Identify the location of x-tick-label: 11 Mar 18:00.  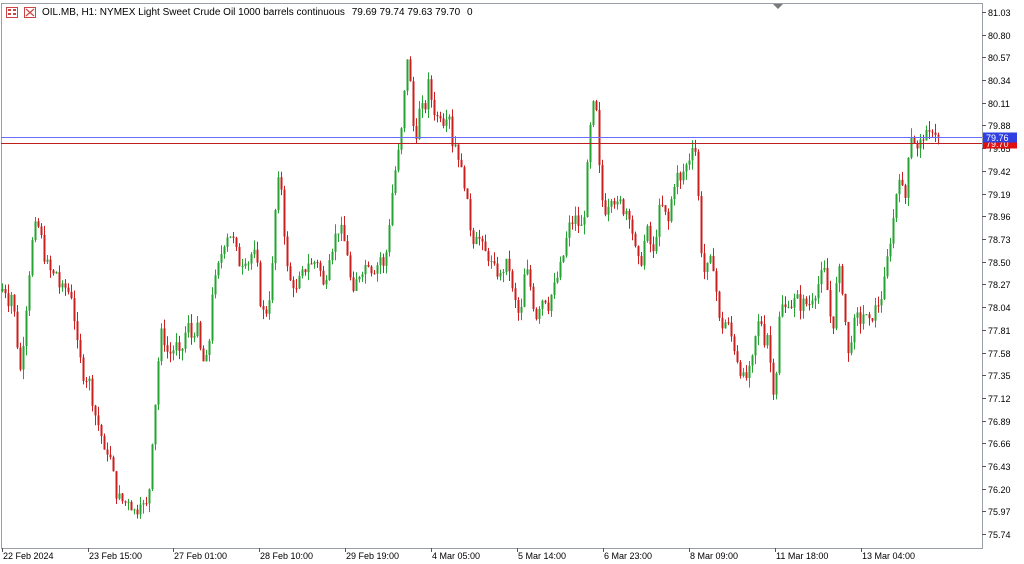
(802, 556).